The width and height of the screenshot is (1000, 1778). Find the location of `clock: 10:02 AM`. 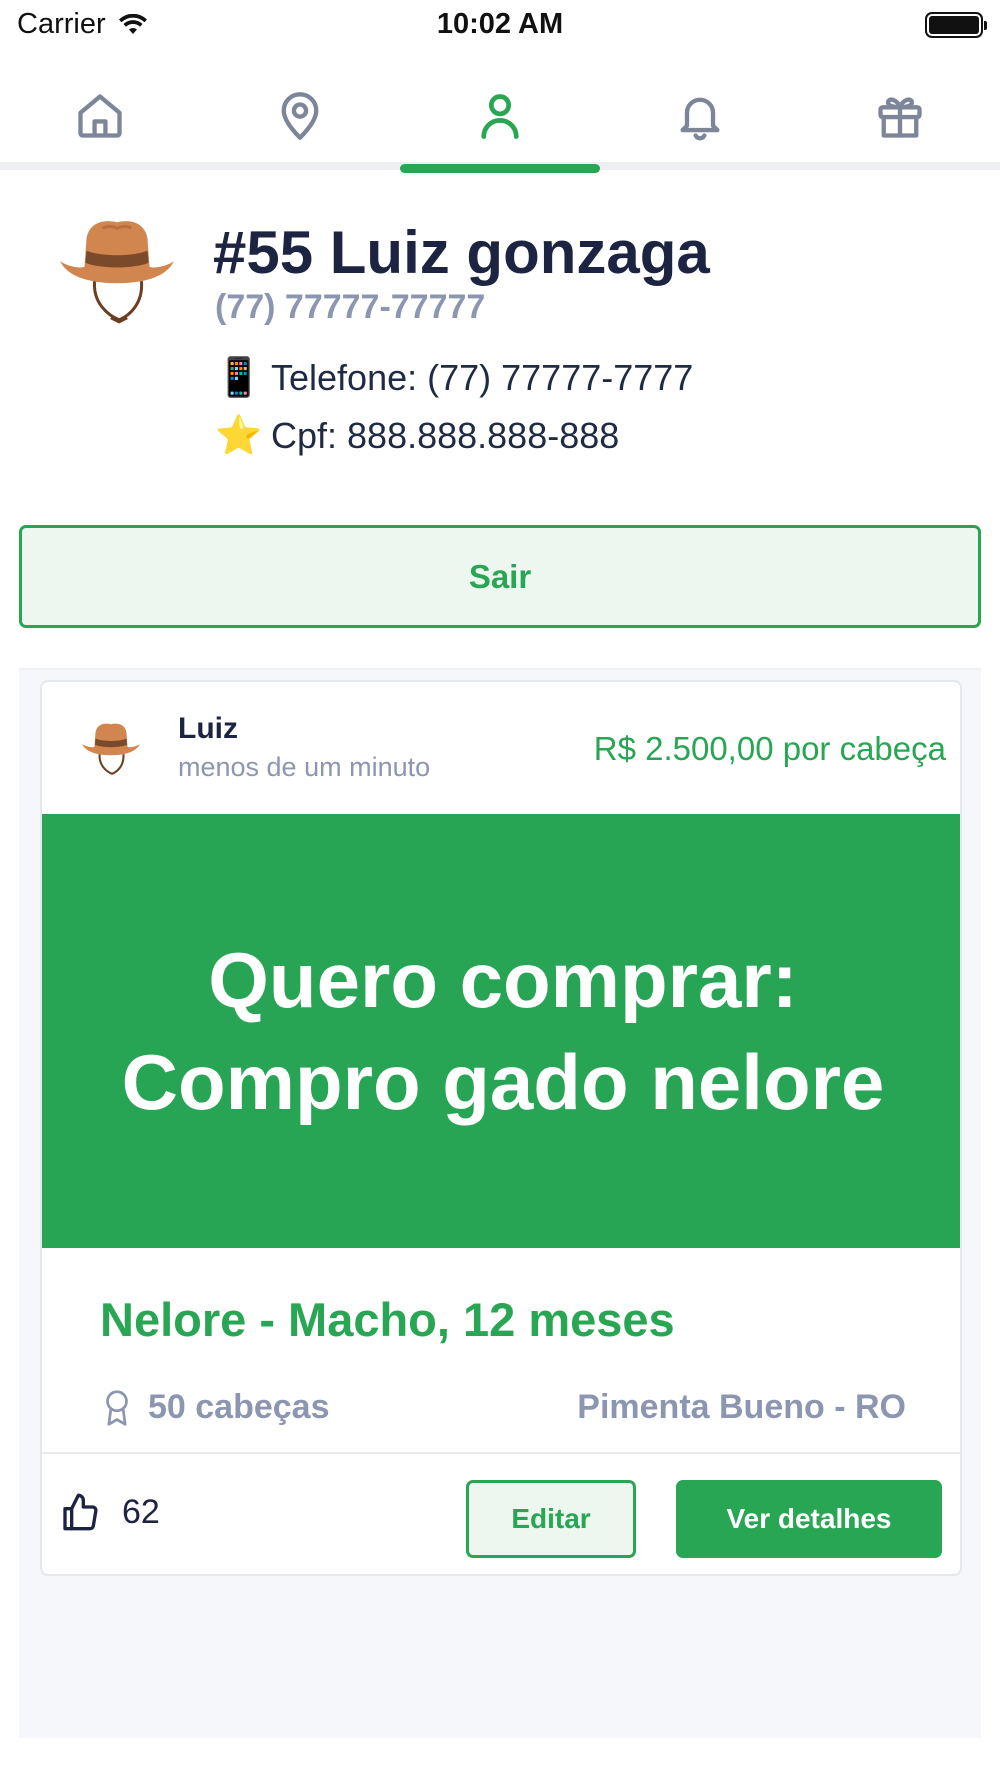

clock: 10:02 AM is located at coordinates (500, 24).